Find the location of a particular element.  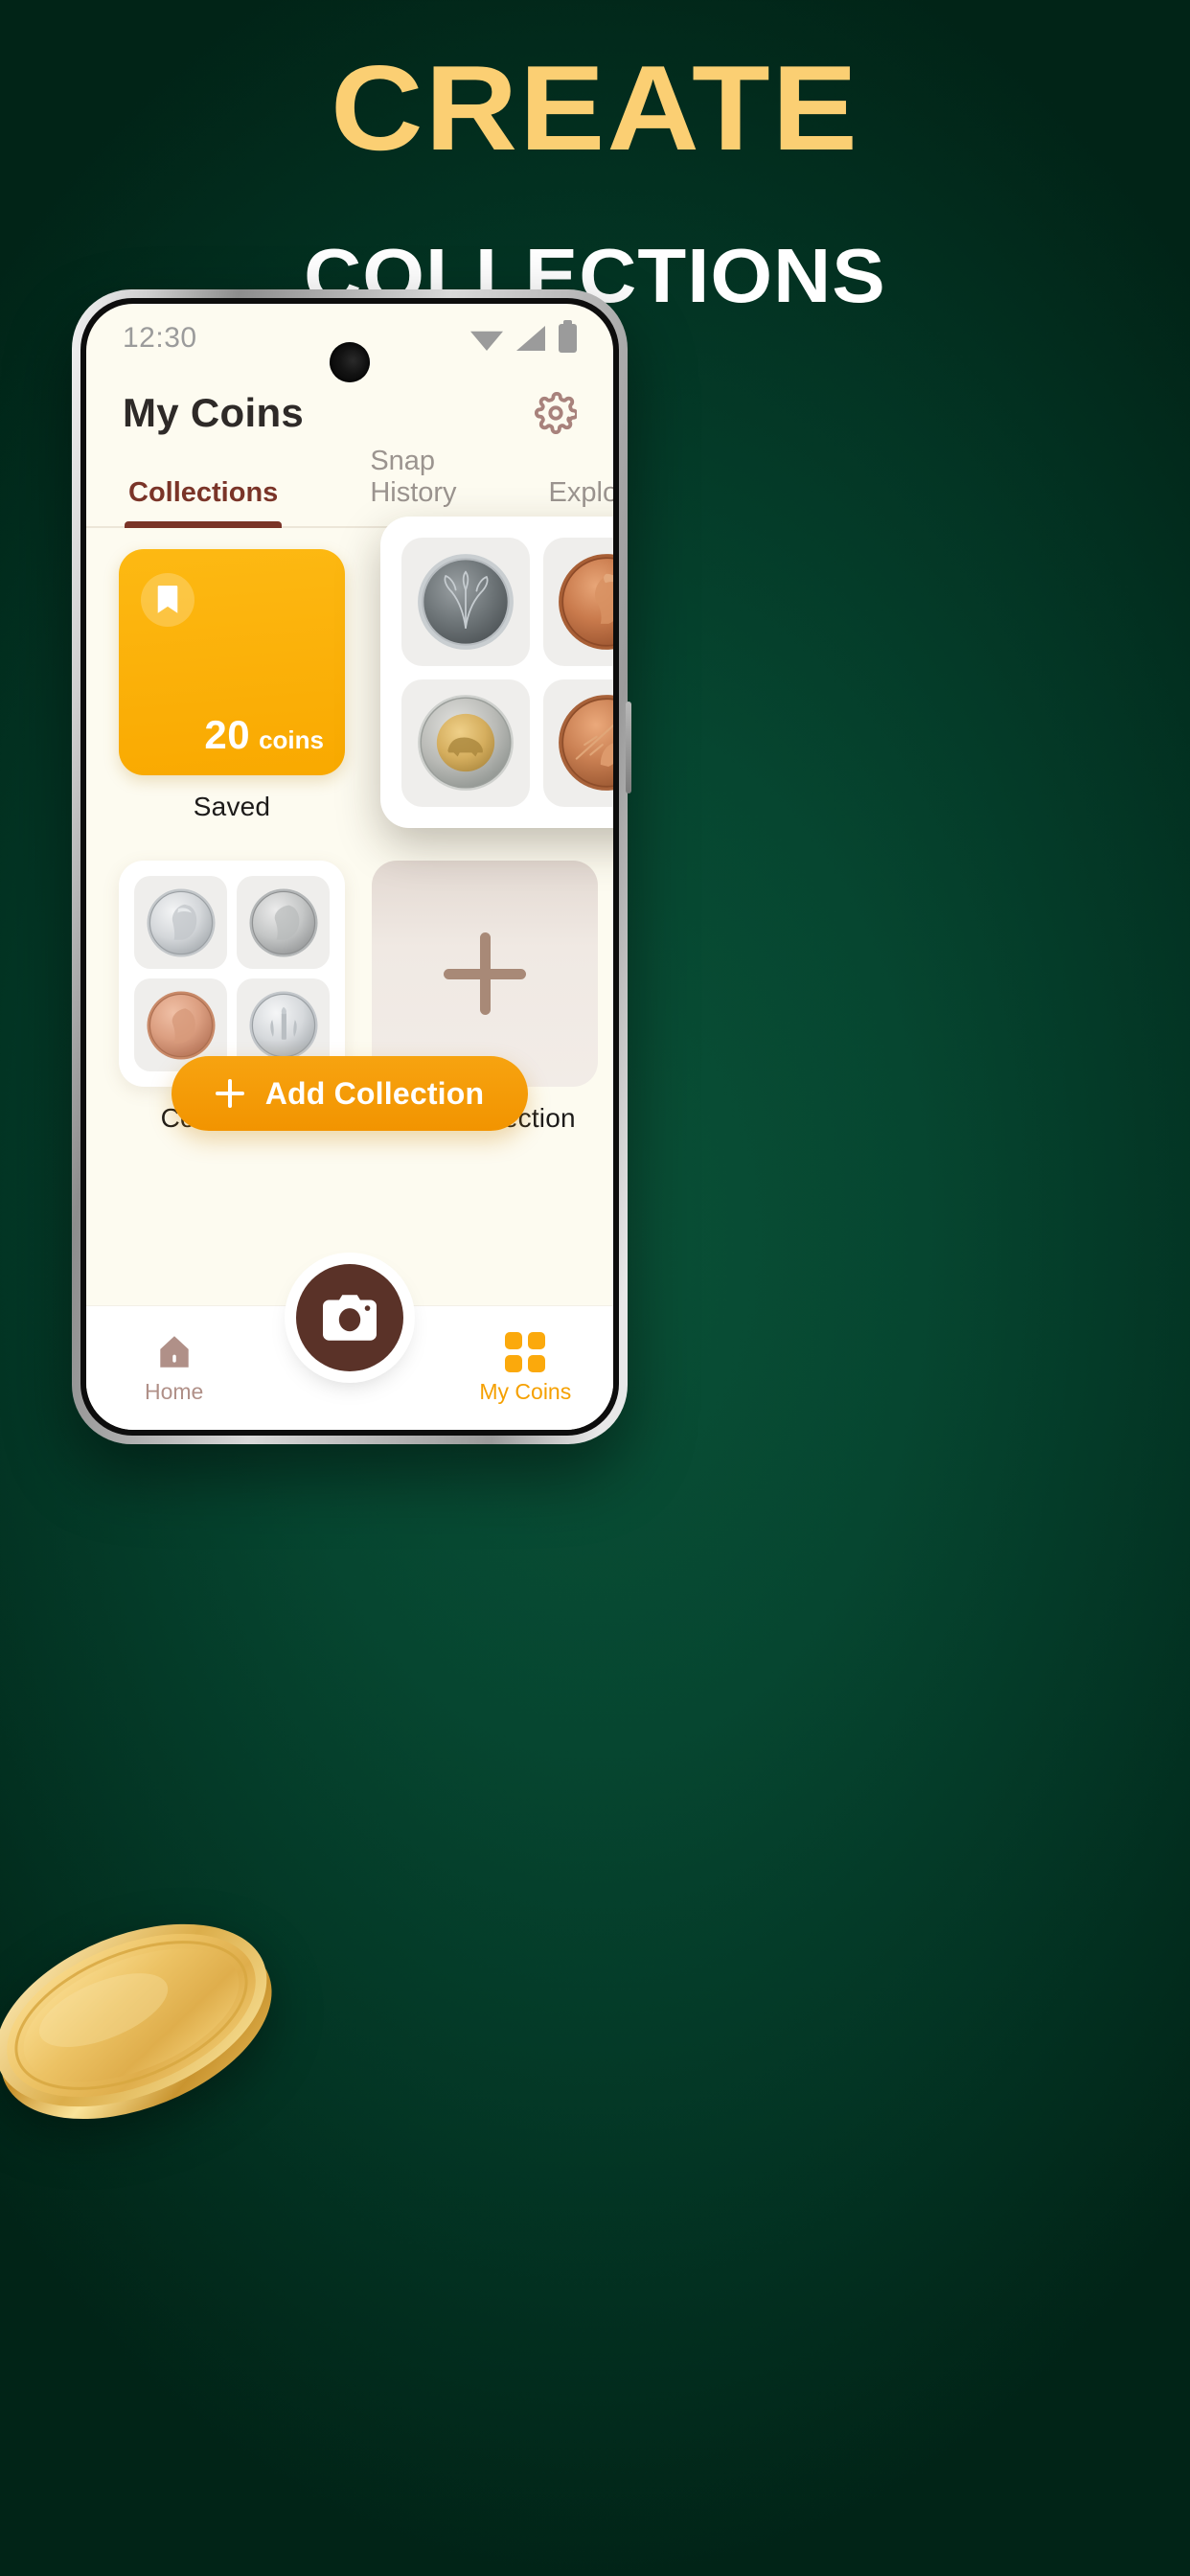

saved-count-unit: coins is located at coordinates (292, 739).